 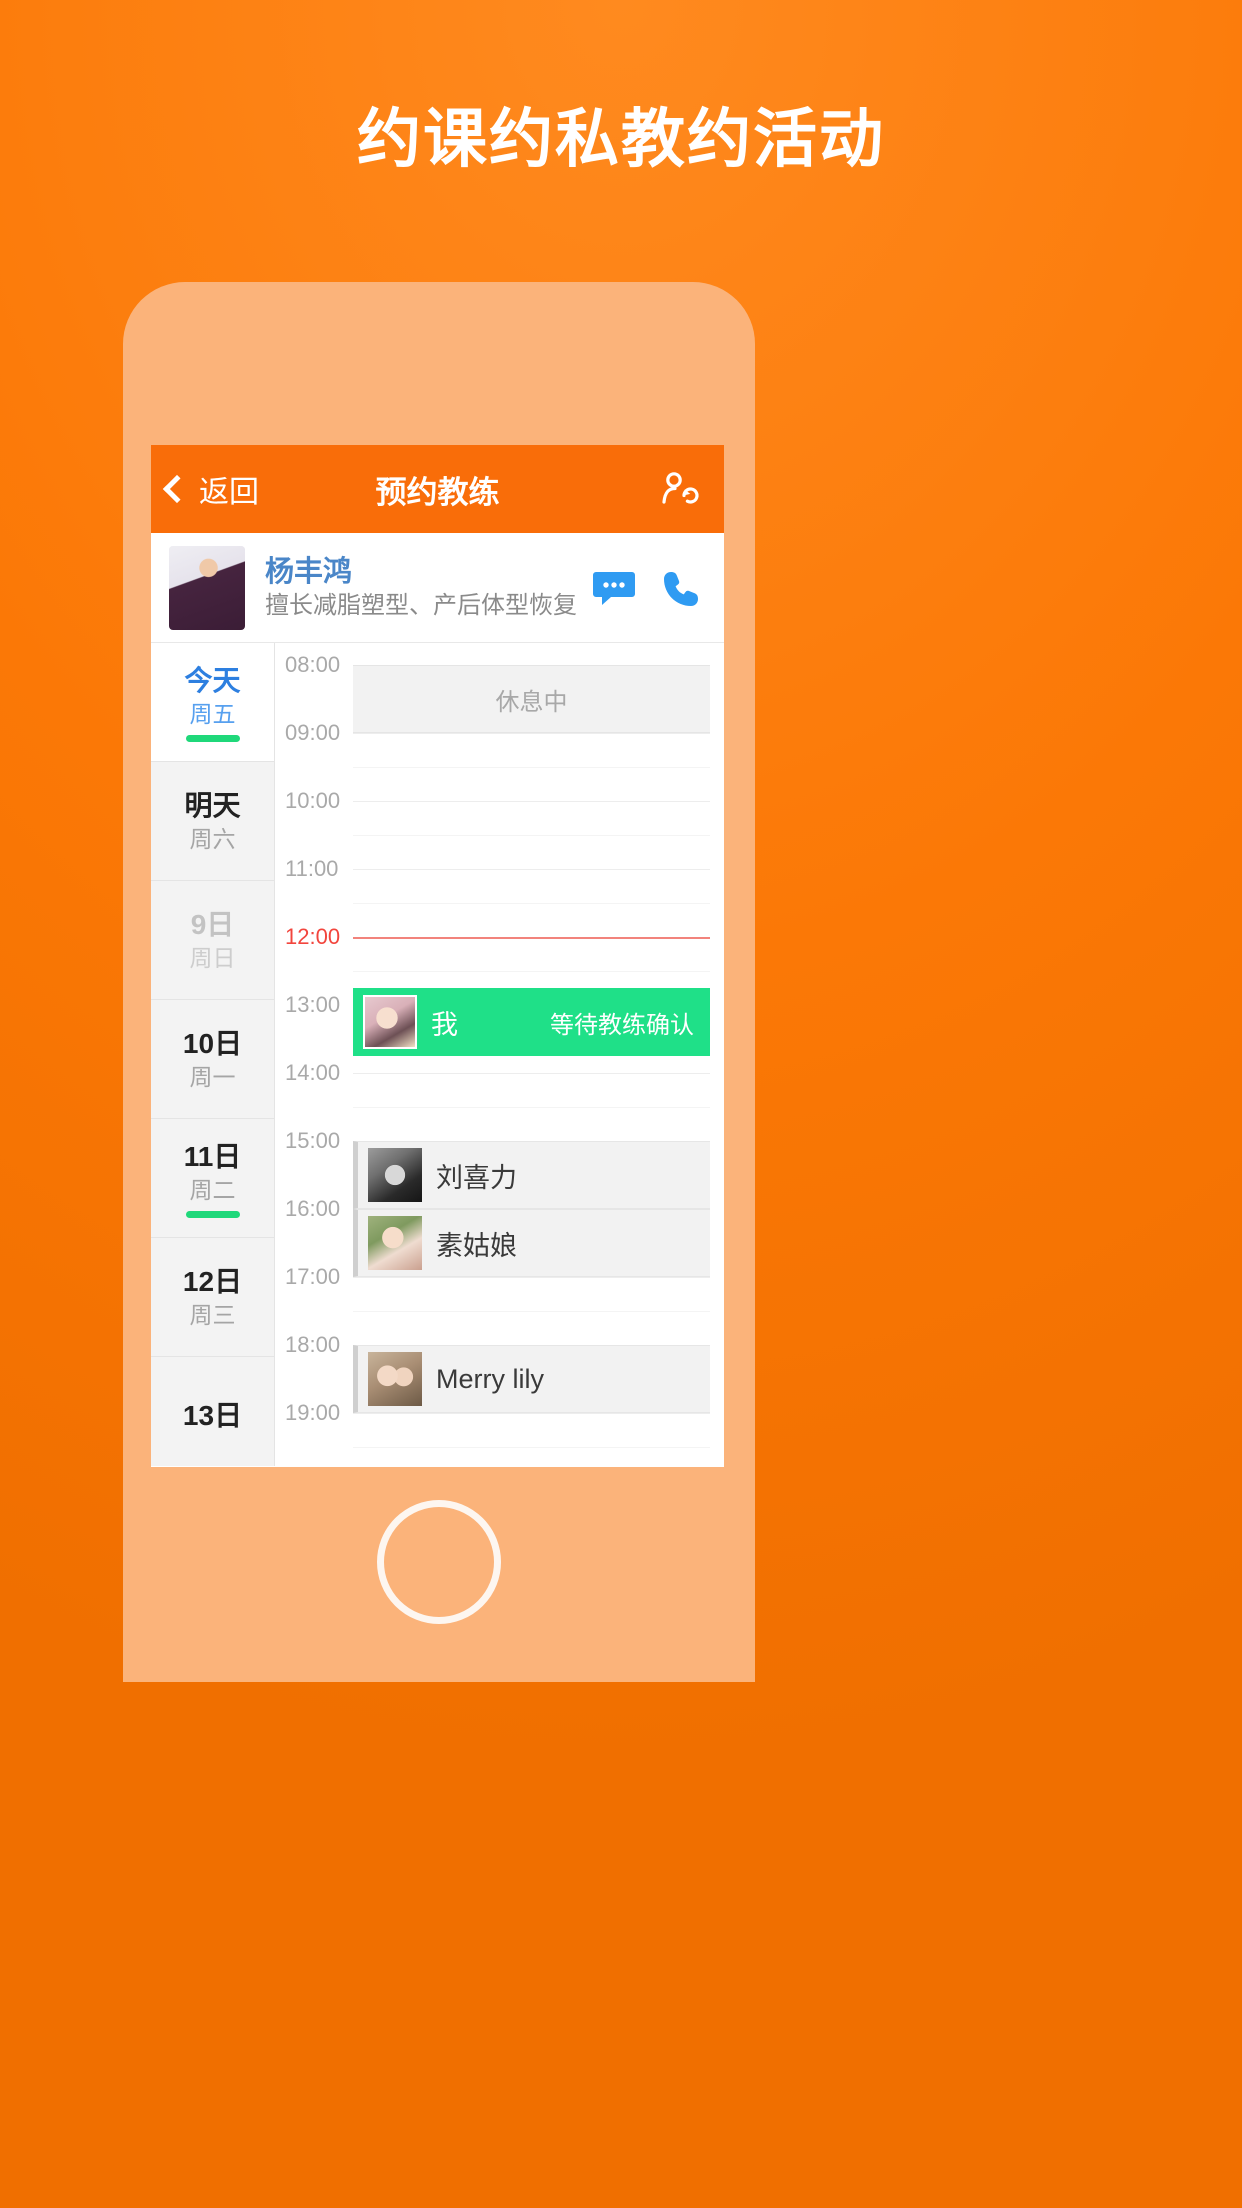 I want to click on home-button, so click(x=439, y=1562).